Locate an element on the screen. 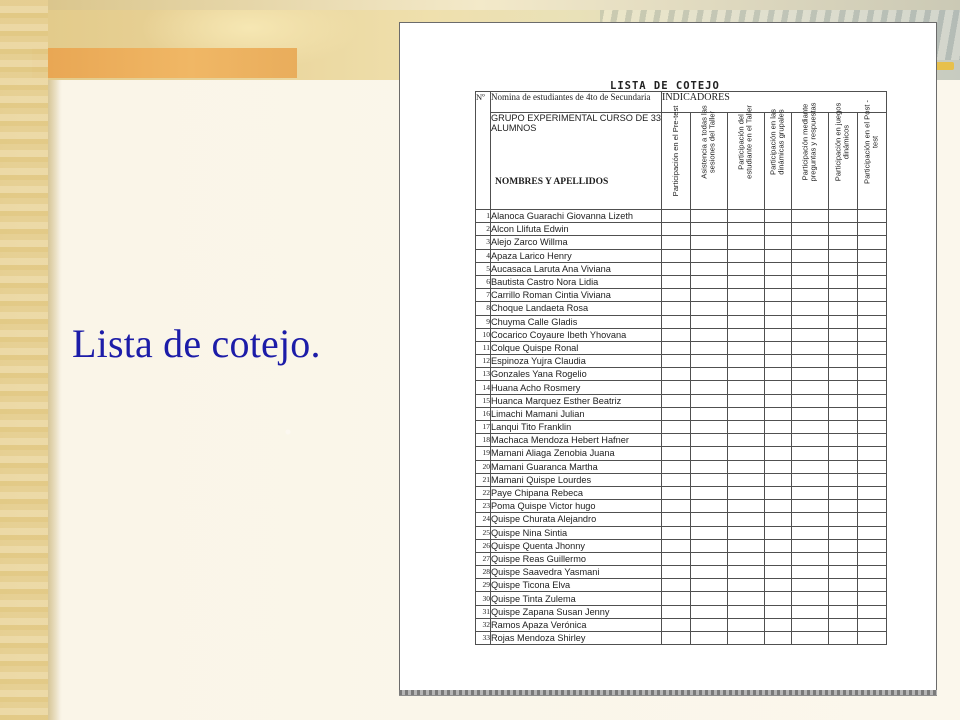  student-name: Huanca Marquez Esther Beatriz is located at coordinates (576, 400).